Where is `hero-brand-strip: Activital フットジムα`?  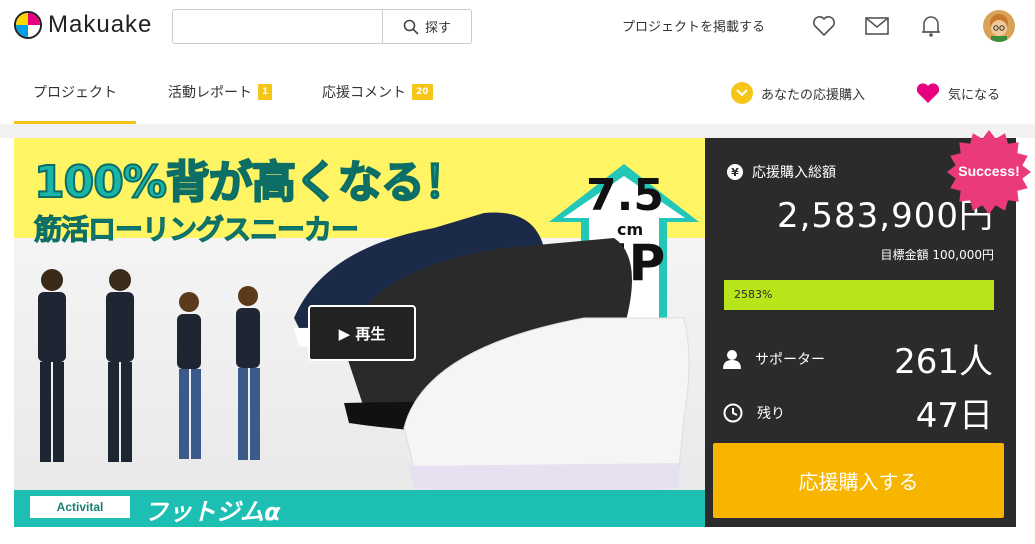 hero-brand-strip: Activital フットジムα is located at coordinates (359, 508).